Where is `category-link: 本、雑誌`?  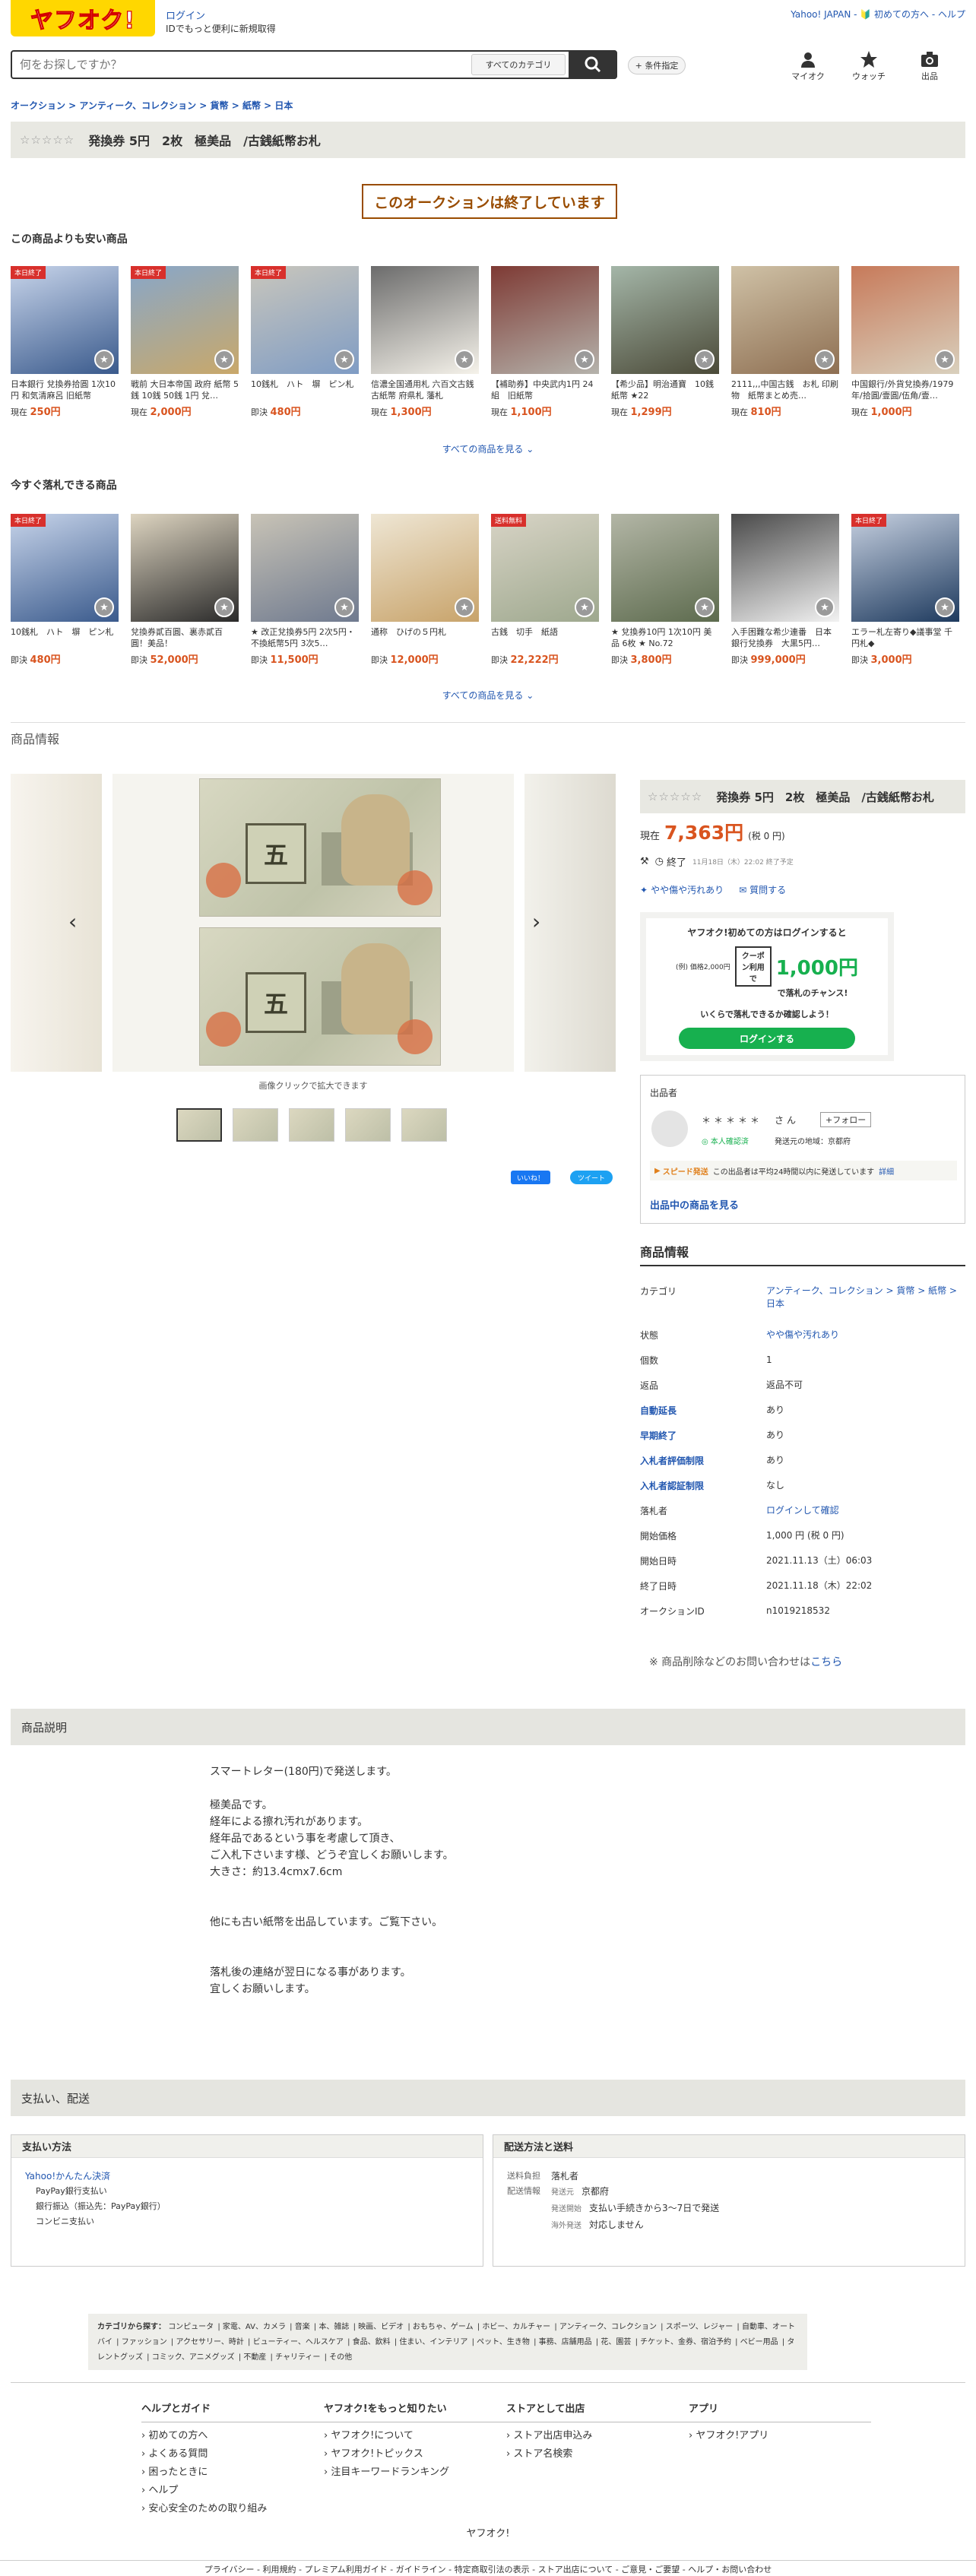 category-link: 本、雑誌 is located at coordinates (333, 2327).